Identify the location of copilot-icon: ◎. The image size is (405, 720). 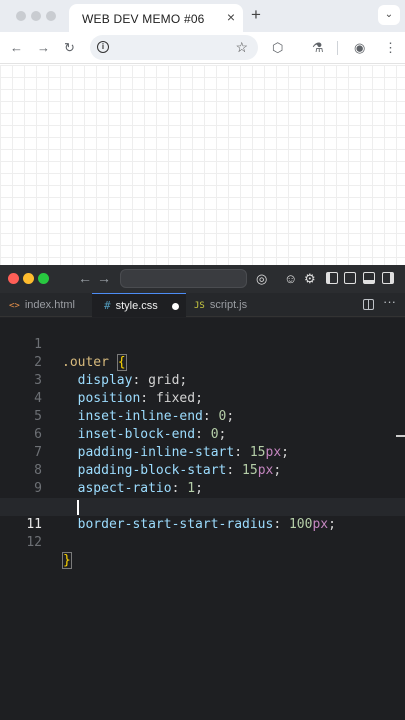
(261, 279).